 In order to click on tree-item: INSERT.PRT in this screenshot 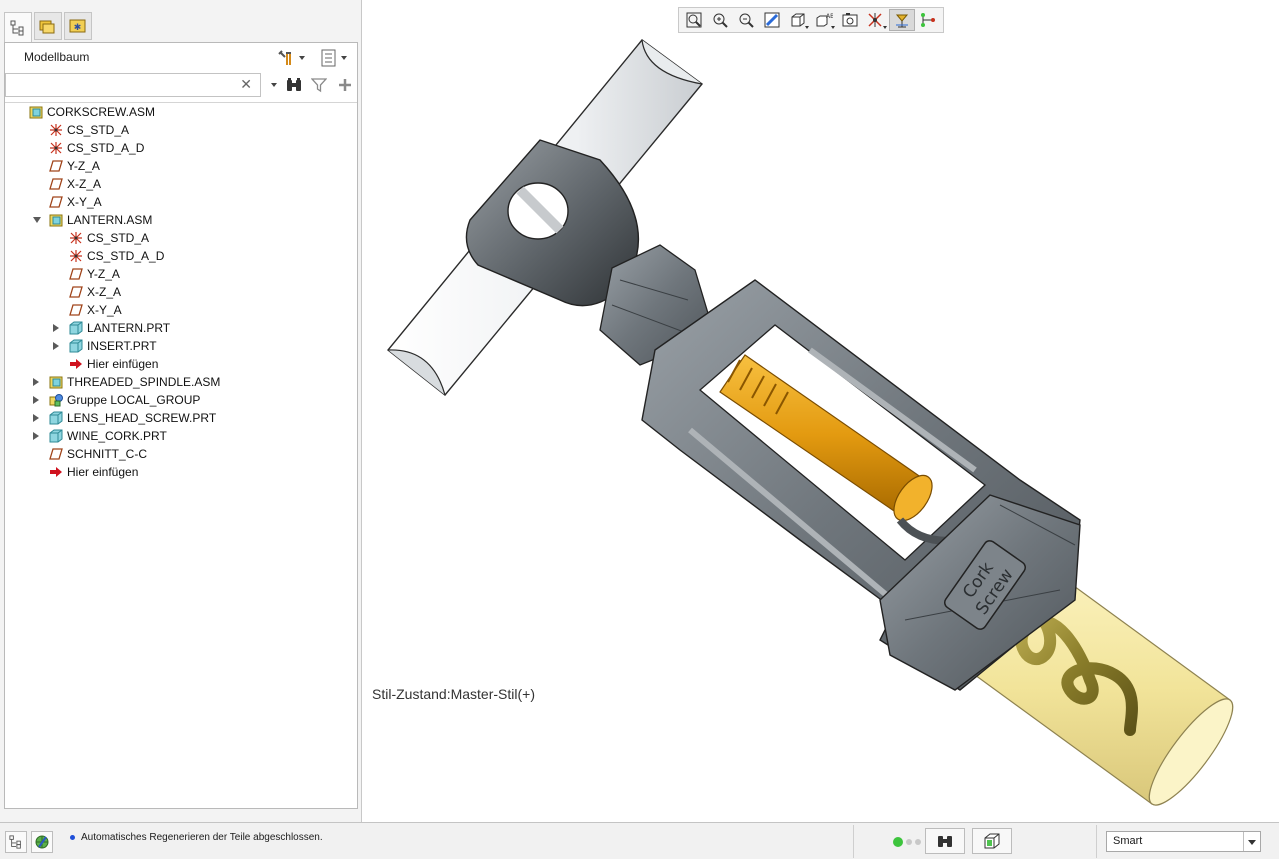, I will do `click(181, 346)`.